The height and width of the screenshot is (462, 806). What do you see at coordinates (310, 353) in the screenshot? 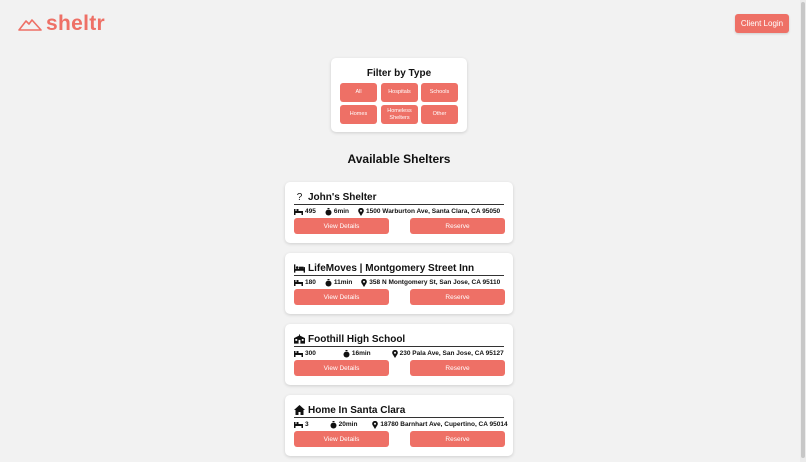
I see `capacity-value: 300` at bounding box center [310, 353].